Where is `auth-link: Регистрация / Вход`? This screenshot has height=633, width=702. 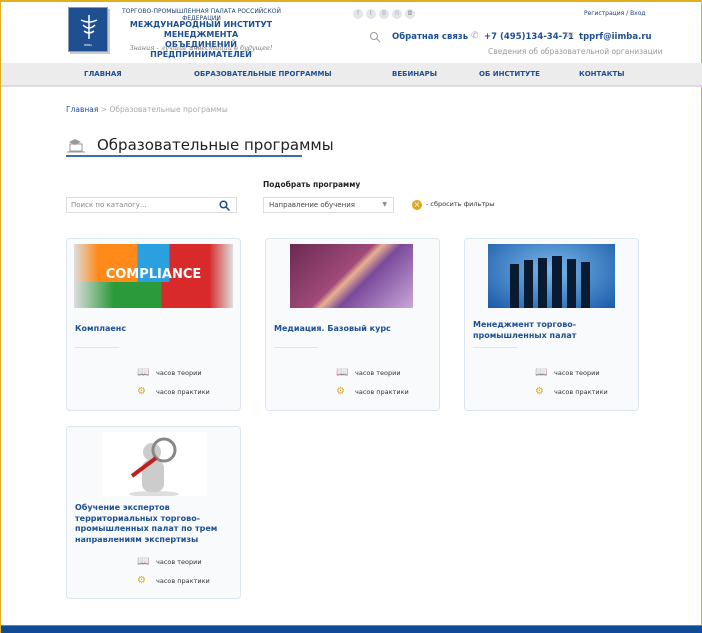
auth-link: Регистрация / Вход is located at coordinates (615, 13).